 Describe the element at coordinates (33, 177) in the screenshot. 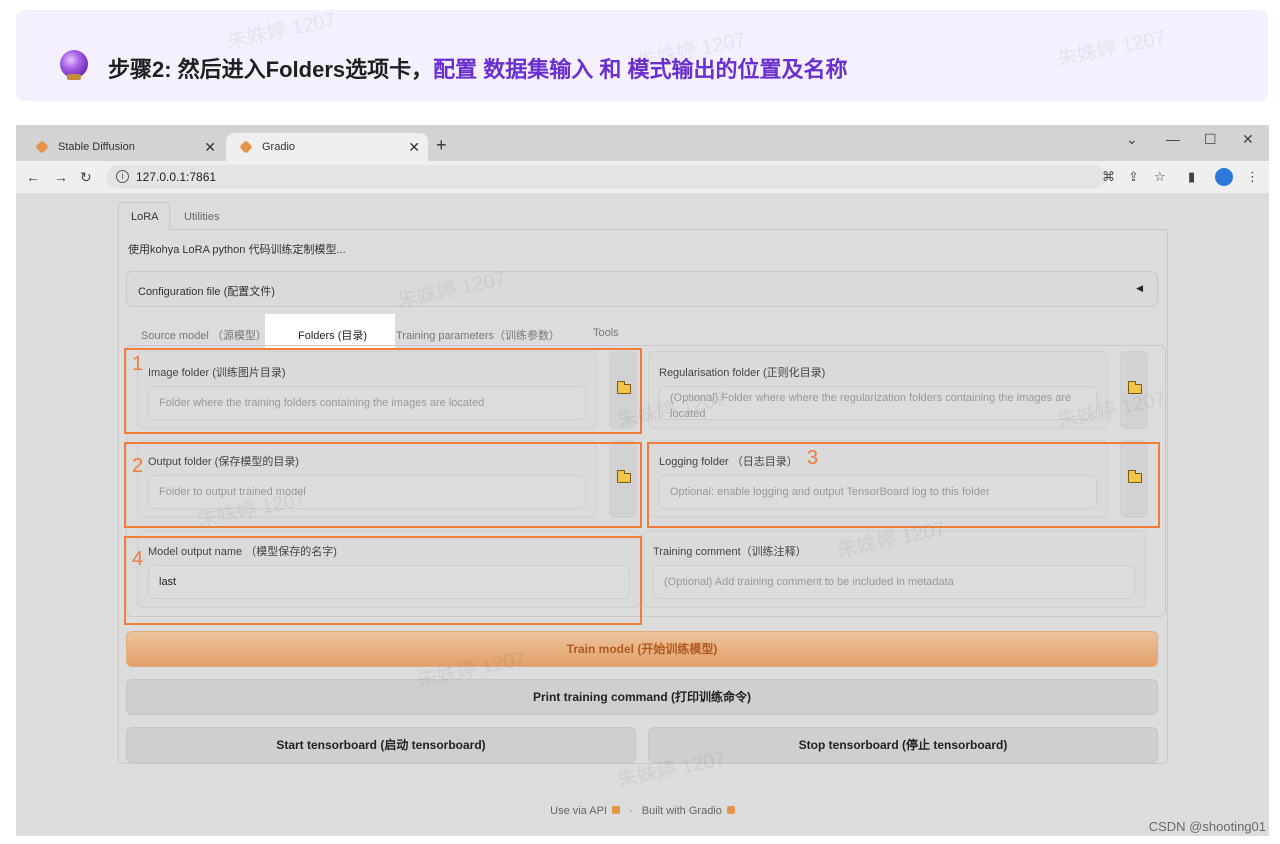

I see `back-icon: ←` at that location.